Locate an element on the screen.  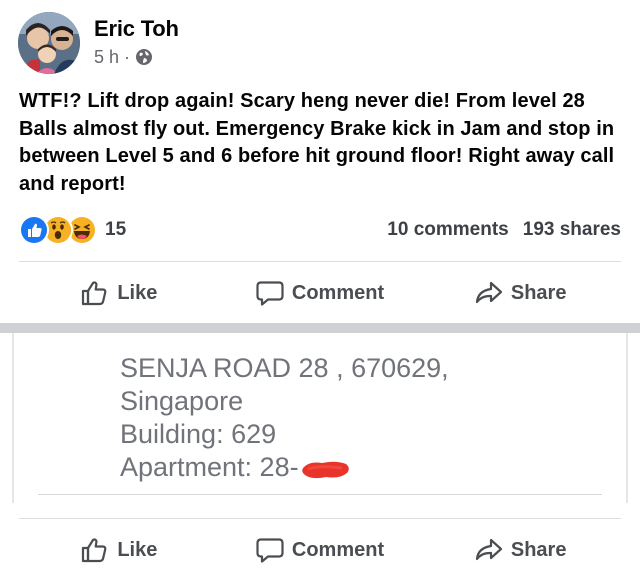
post-meta: 5 h · is located at coordinates (136, 57).